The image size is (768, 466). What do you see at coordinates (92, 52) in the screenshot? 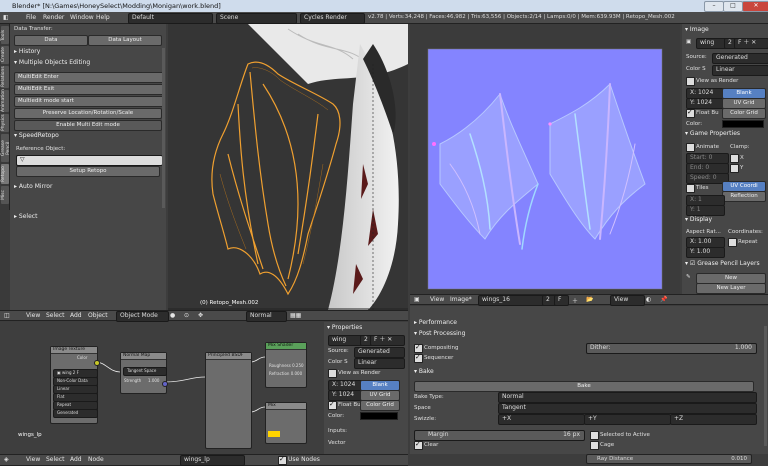
I see `history-panel-header: ▸ History` at bounding box center [92, 52].